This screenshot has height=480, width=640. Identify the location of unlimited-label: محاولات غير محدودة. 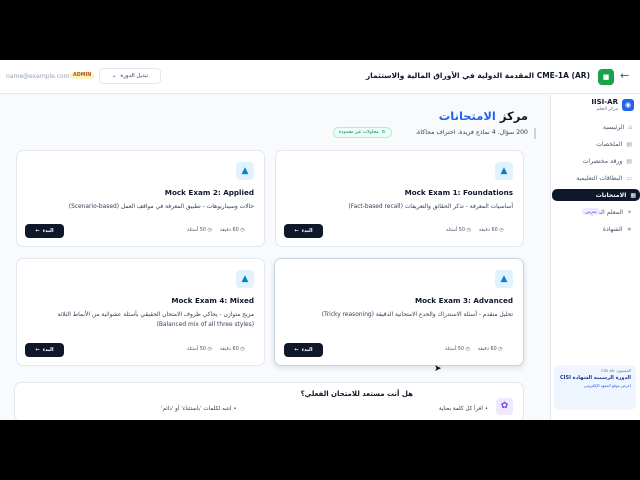
(359, 132).